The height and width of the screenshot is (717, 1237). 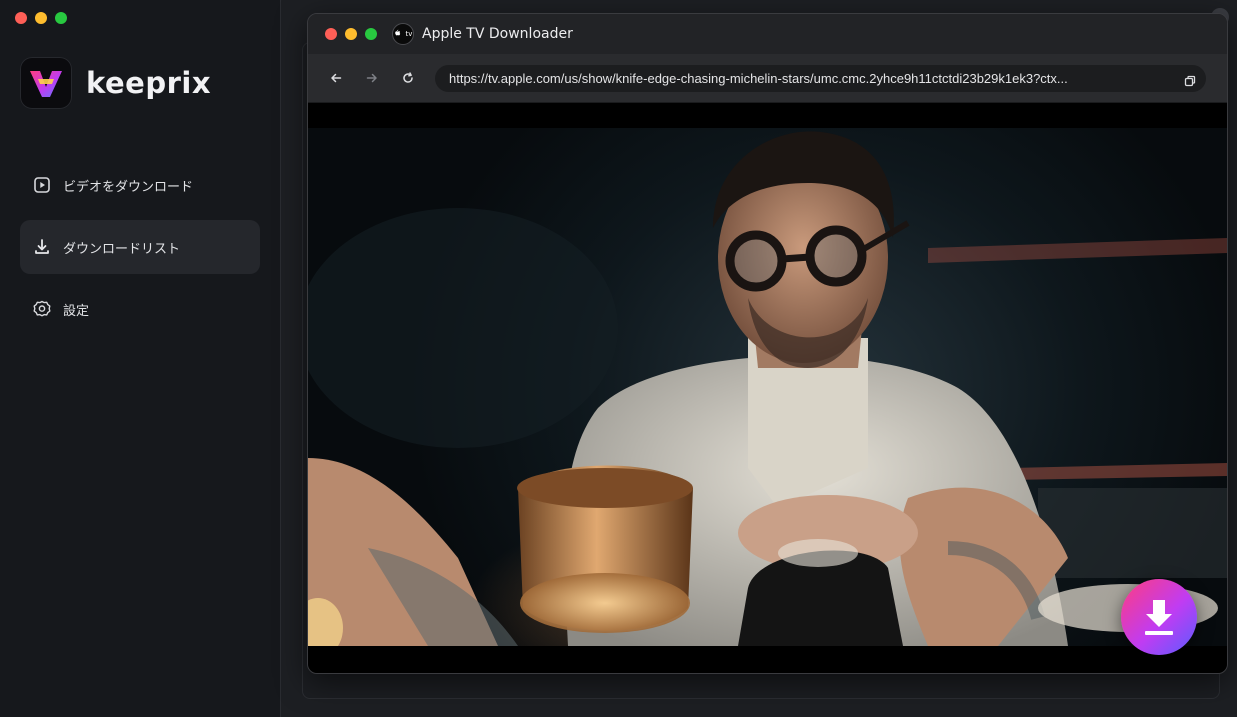 I want to click on back-arrow-icon, so click(x=336, y=78).